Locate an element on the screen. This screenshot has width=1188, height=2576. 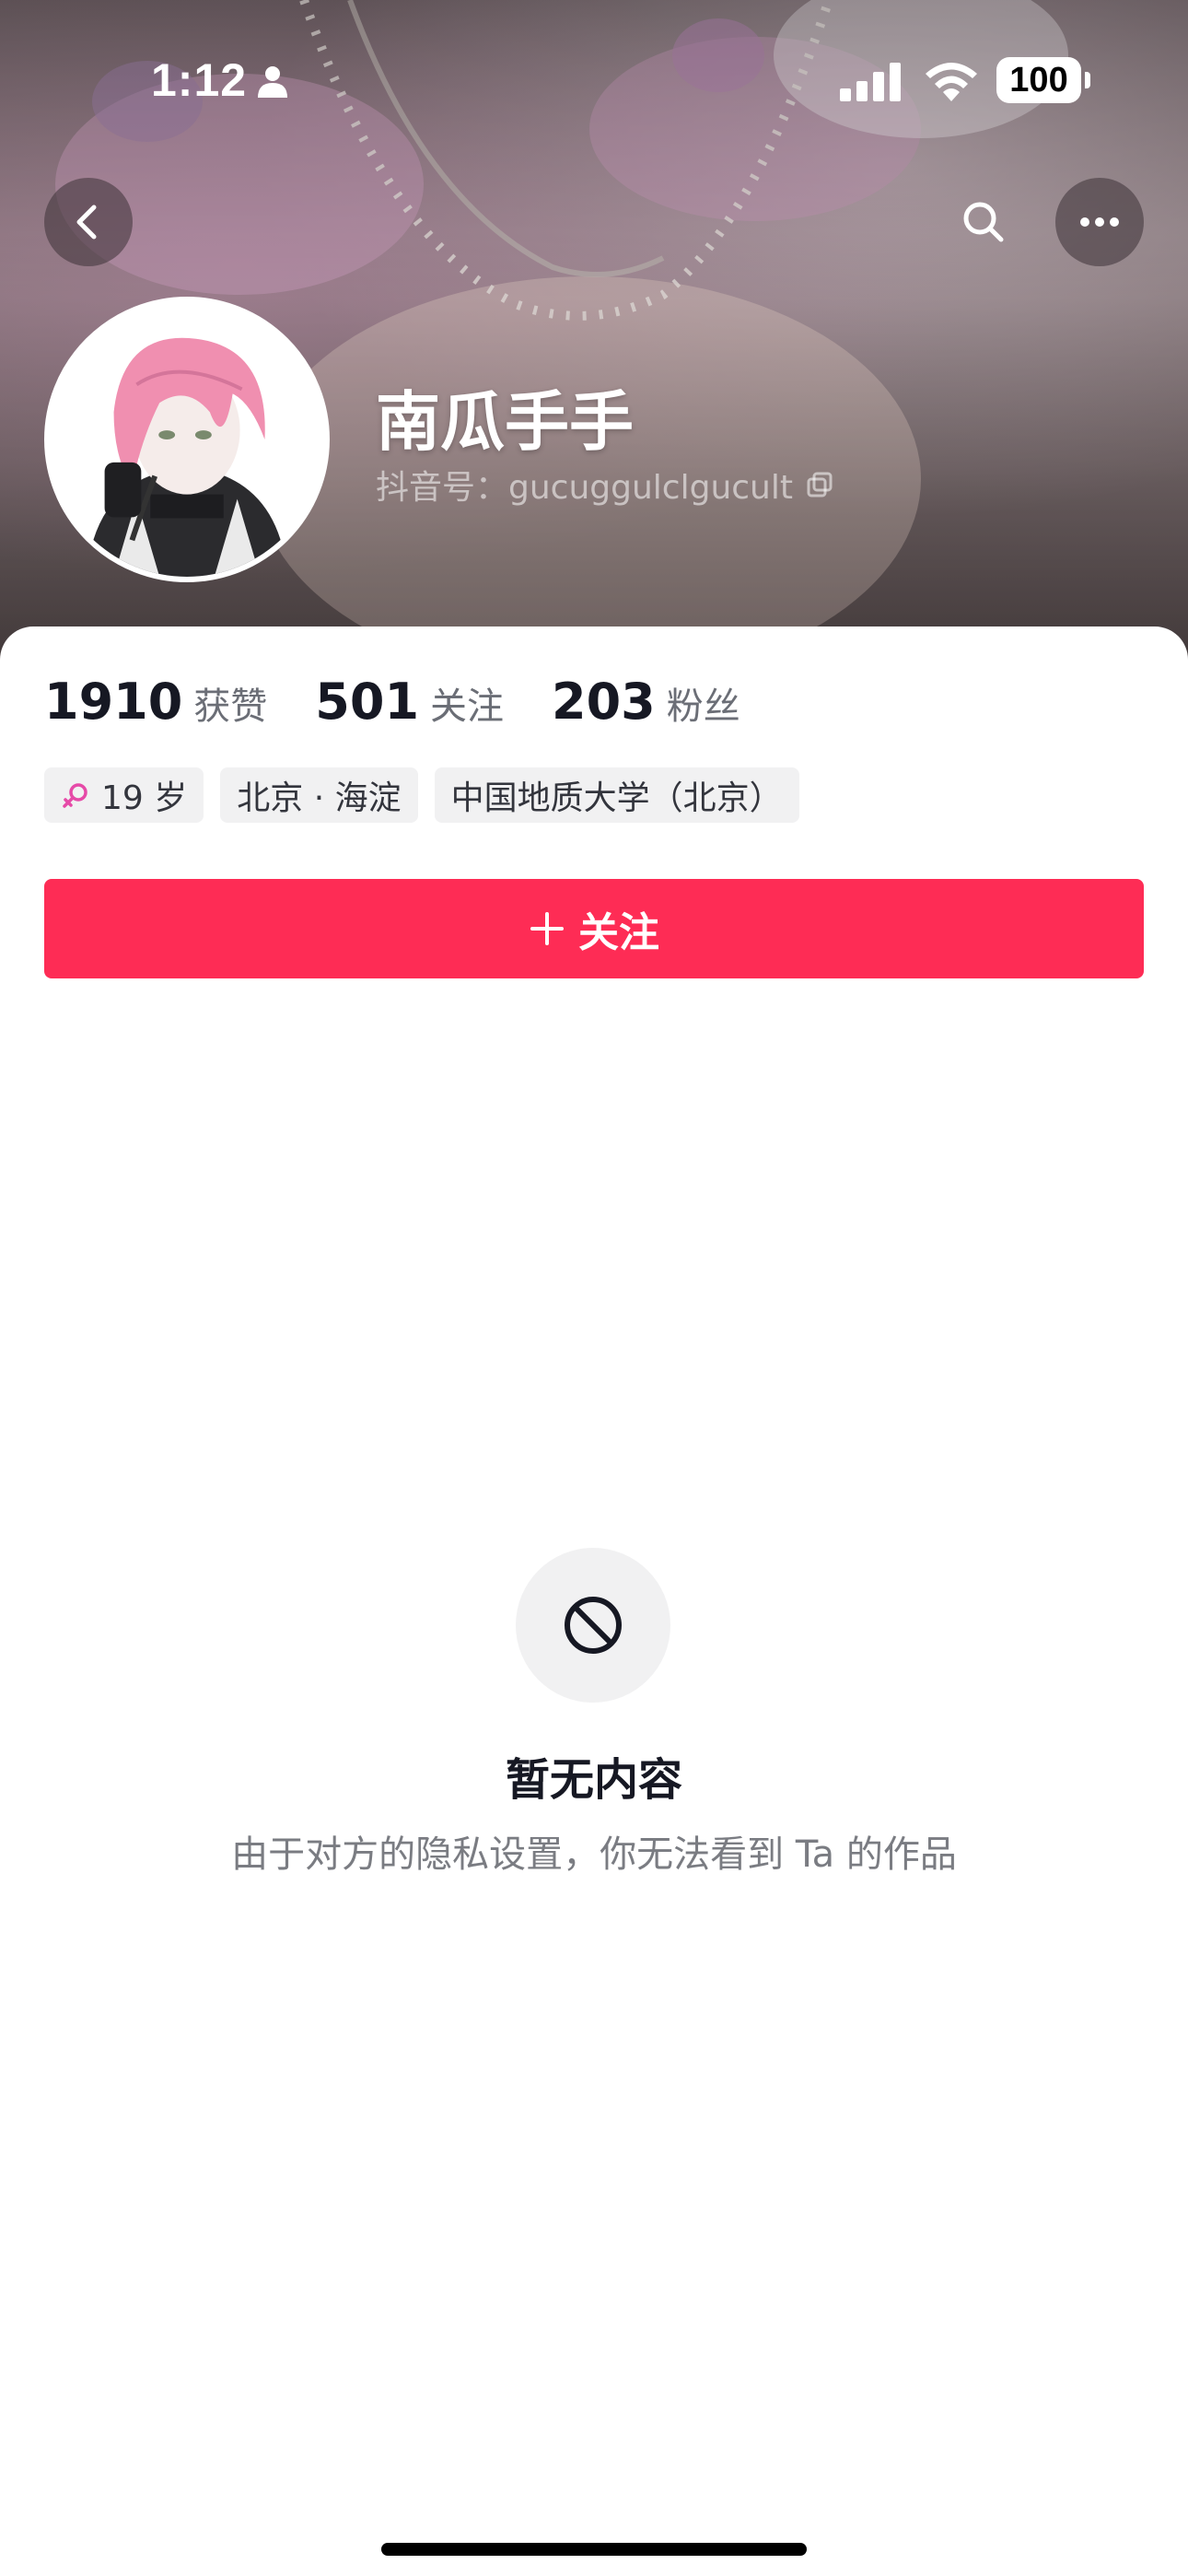
tag-school-text: 中国地质大学（北京） is located at coordinates (616, 798).